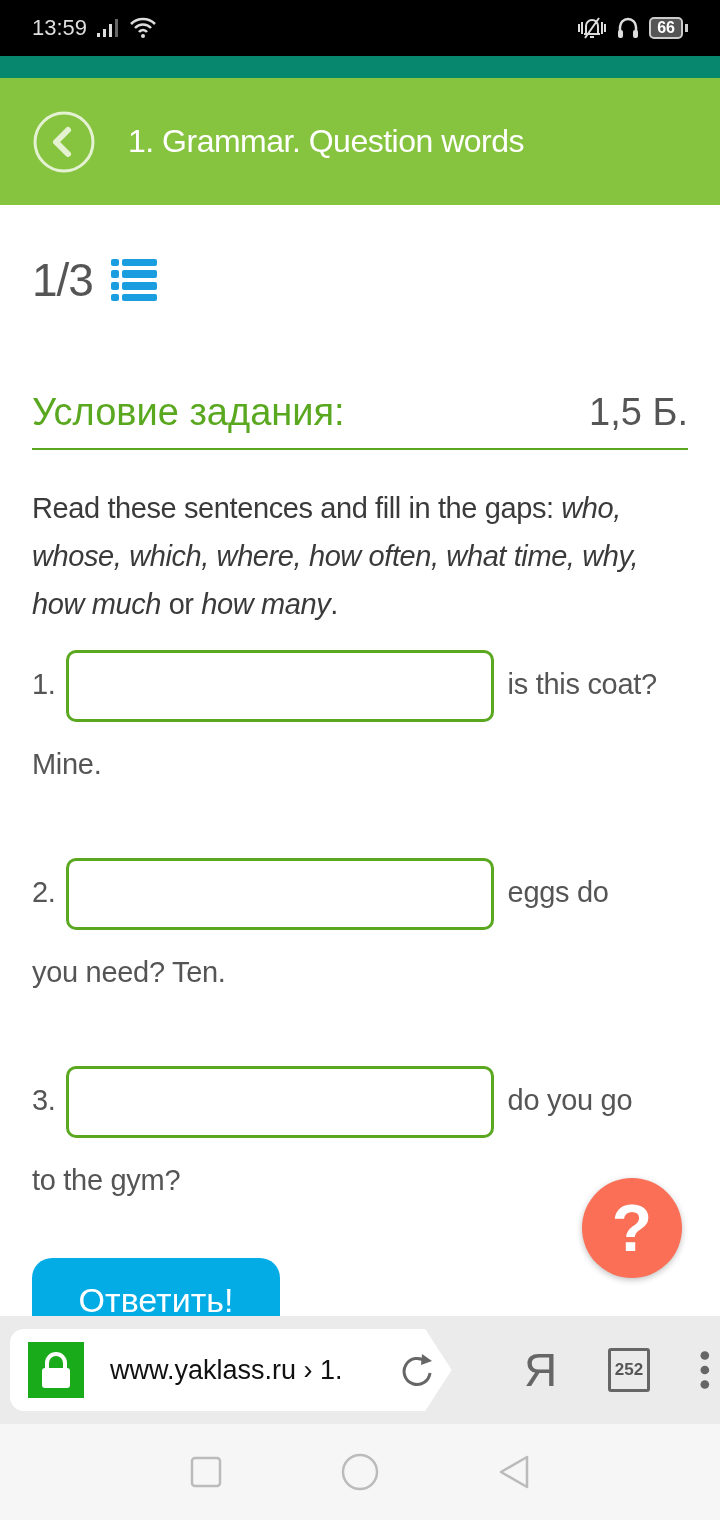 The height and width of the screenshot is (1520, 720). What do you see at coordinates (582, 684) in the screenshot?
I see `question-text: is this coat?` at bounding box center [582, 684].